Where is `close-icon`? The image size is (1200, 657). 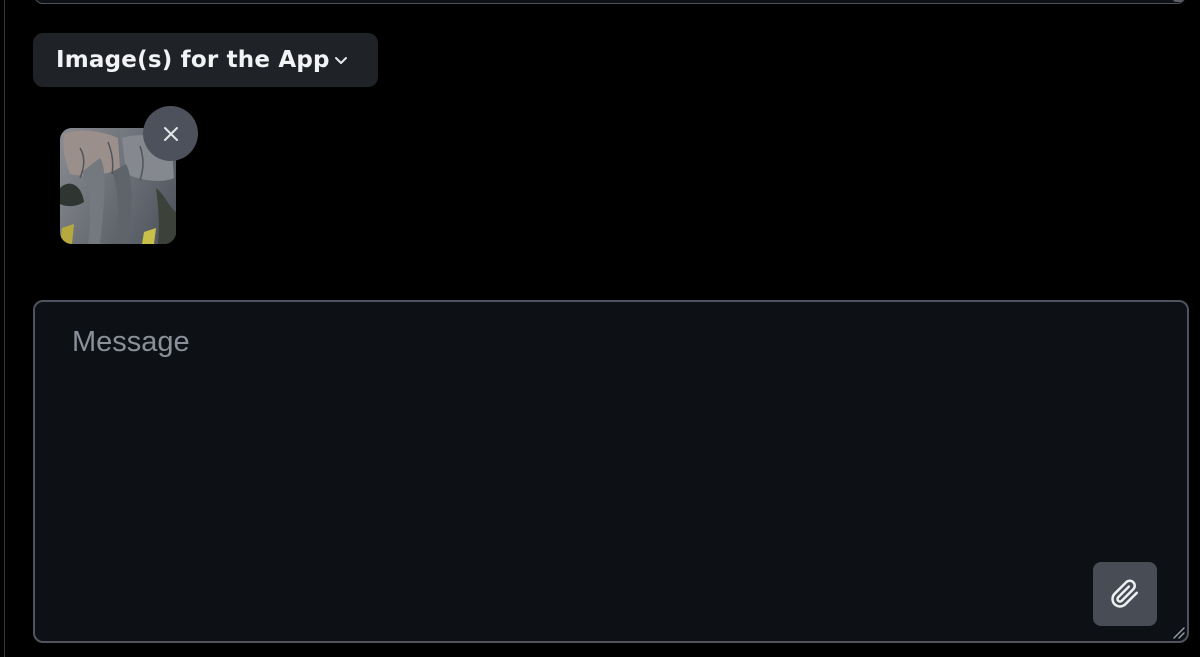 close-icon is located at coordinates (170, 133).